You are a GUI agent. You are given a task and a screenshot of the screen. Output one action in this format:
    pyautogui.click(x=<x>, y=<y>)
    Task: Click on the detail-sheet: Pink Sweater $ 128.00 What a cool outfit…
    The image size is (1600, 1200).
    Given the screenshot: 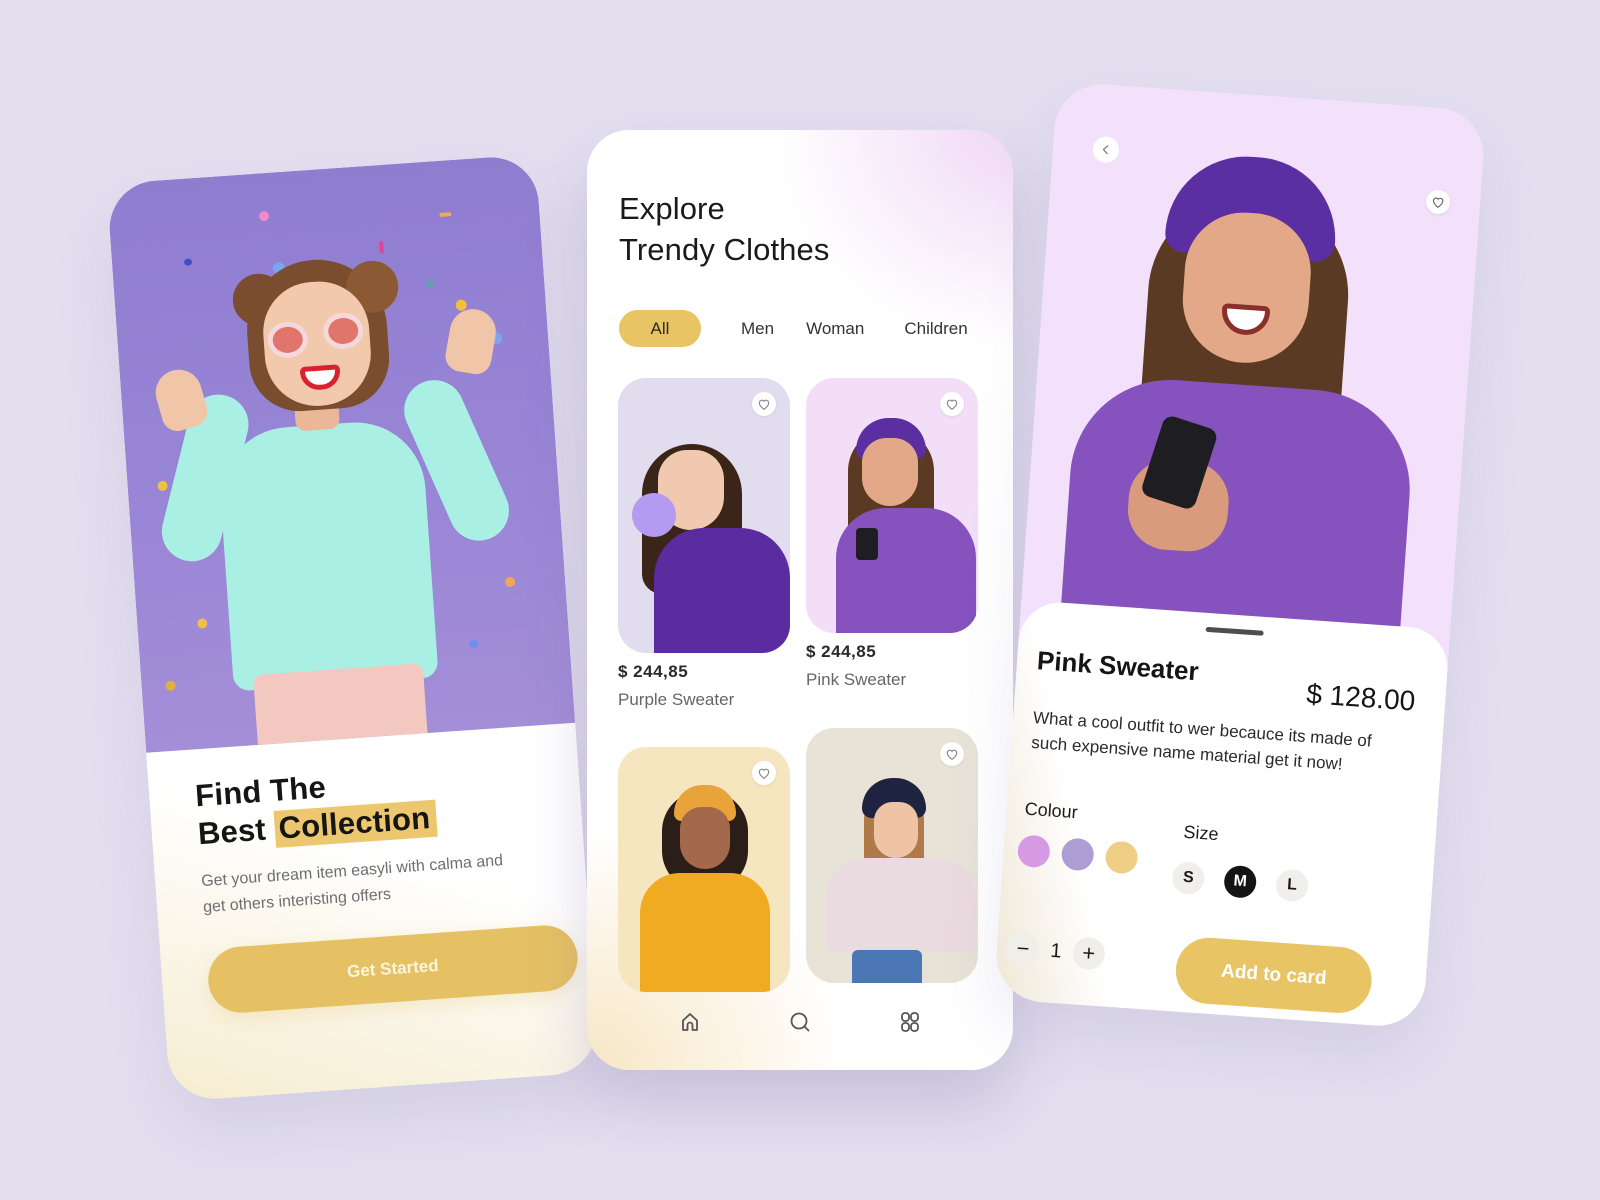 What is the action you would take?
    pyautogui.click(x=1222, y=814)
    